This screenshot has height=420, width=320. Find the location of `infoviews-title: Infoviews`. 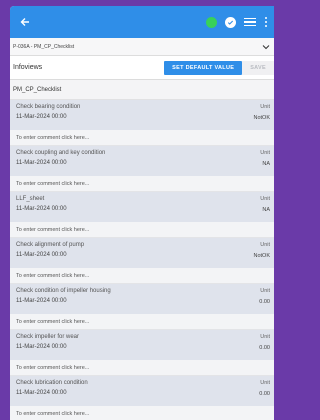

infoviews-title: Infoviews is located at coordinates (28, 67).